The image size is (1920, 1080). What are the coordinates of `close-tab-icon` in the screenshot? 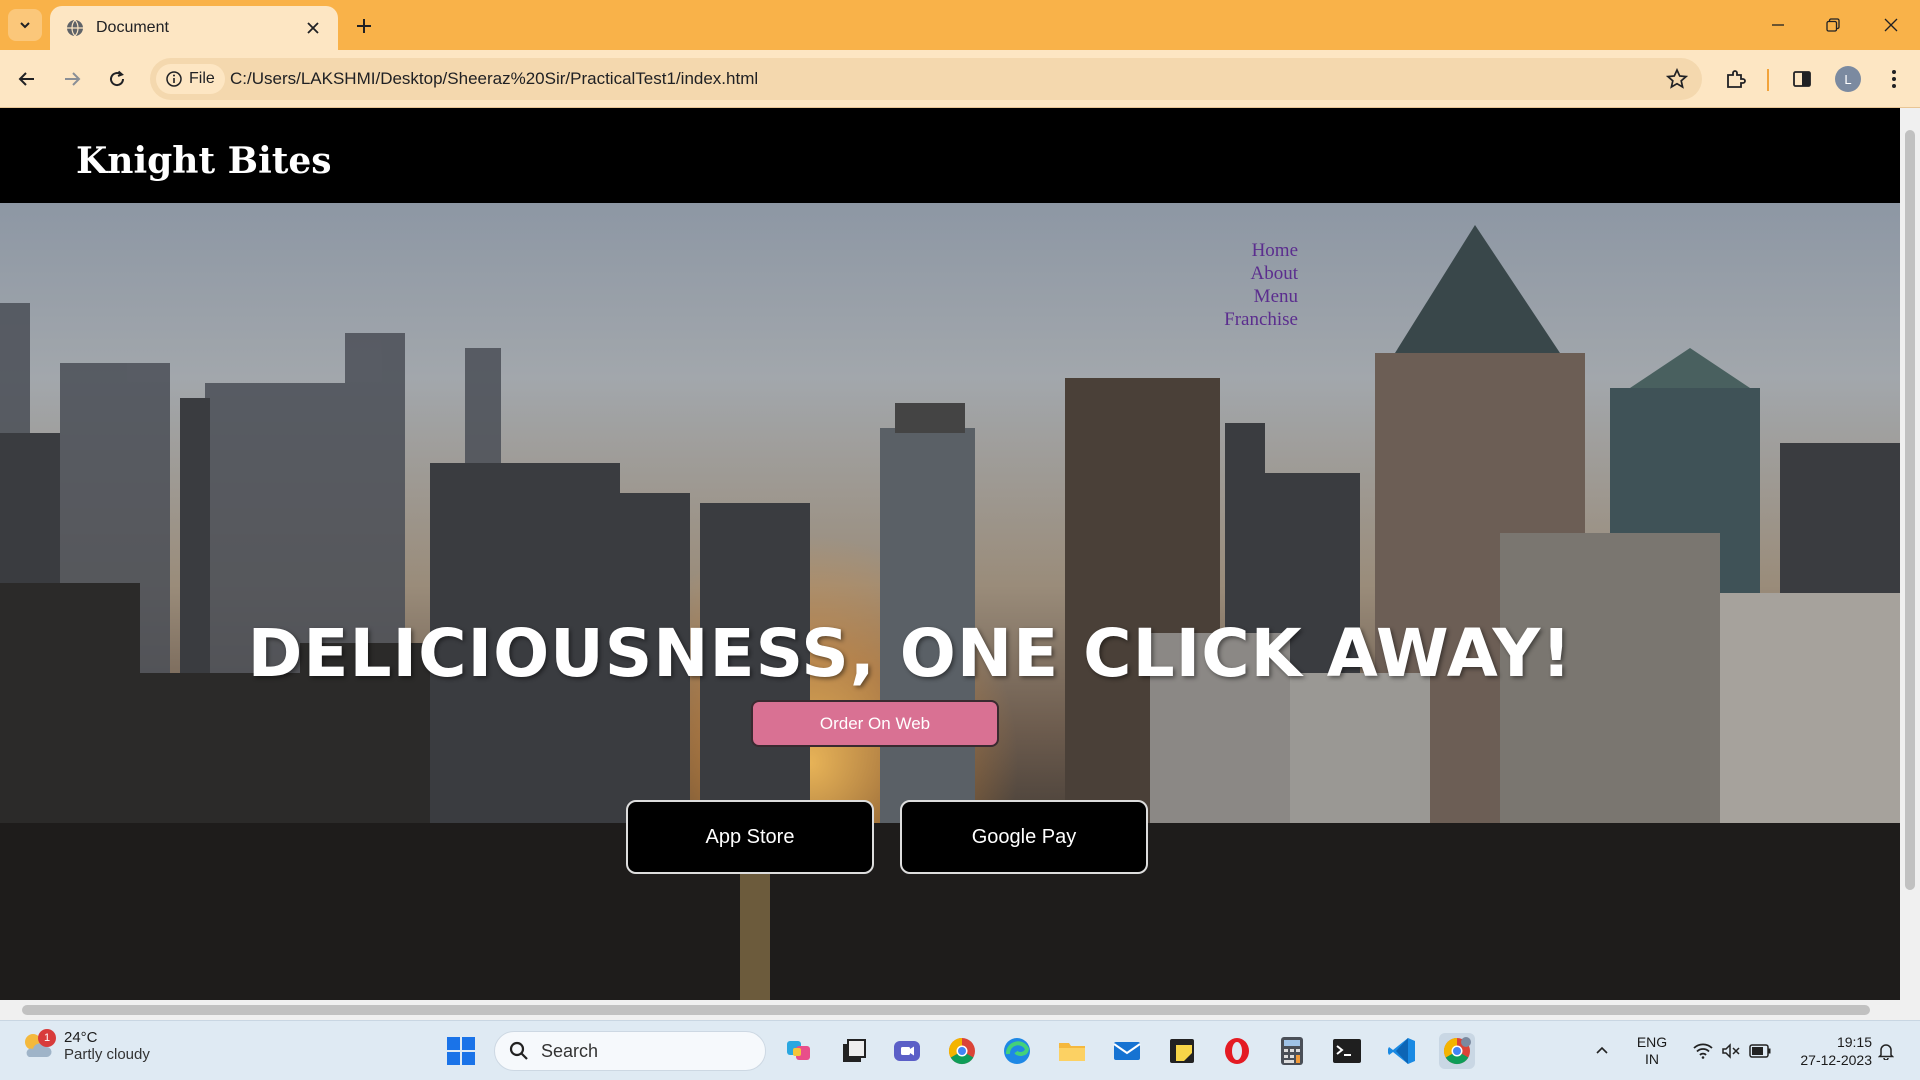 It's located at (313, 28).